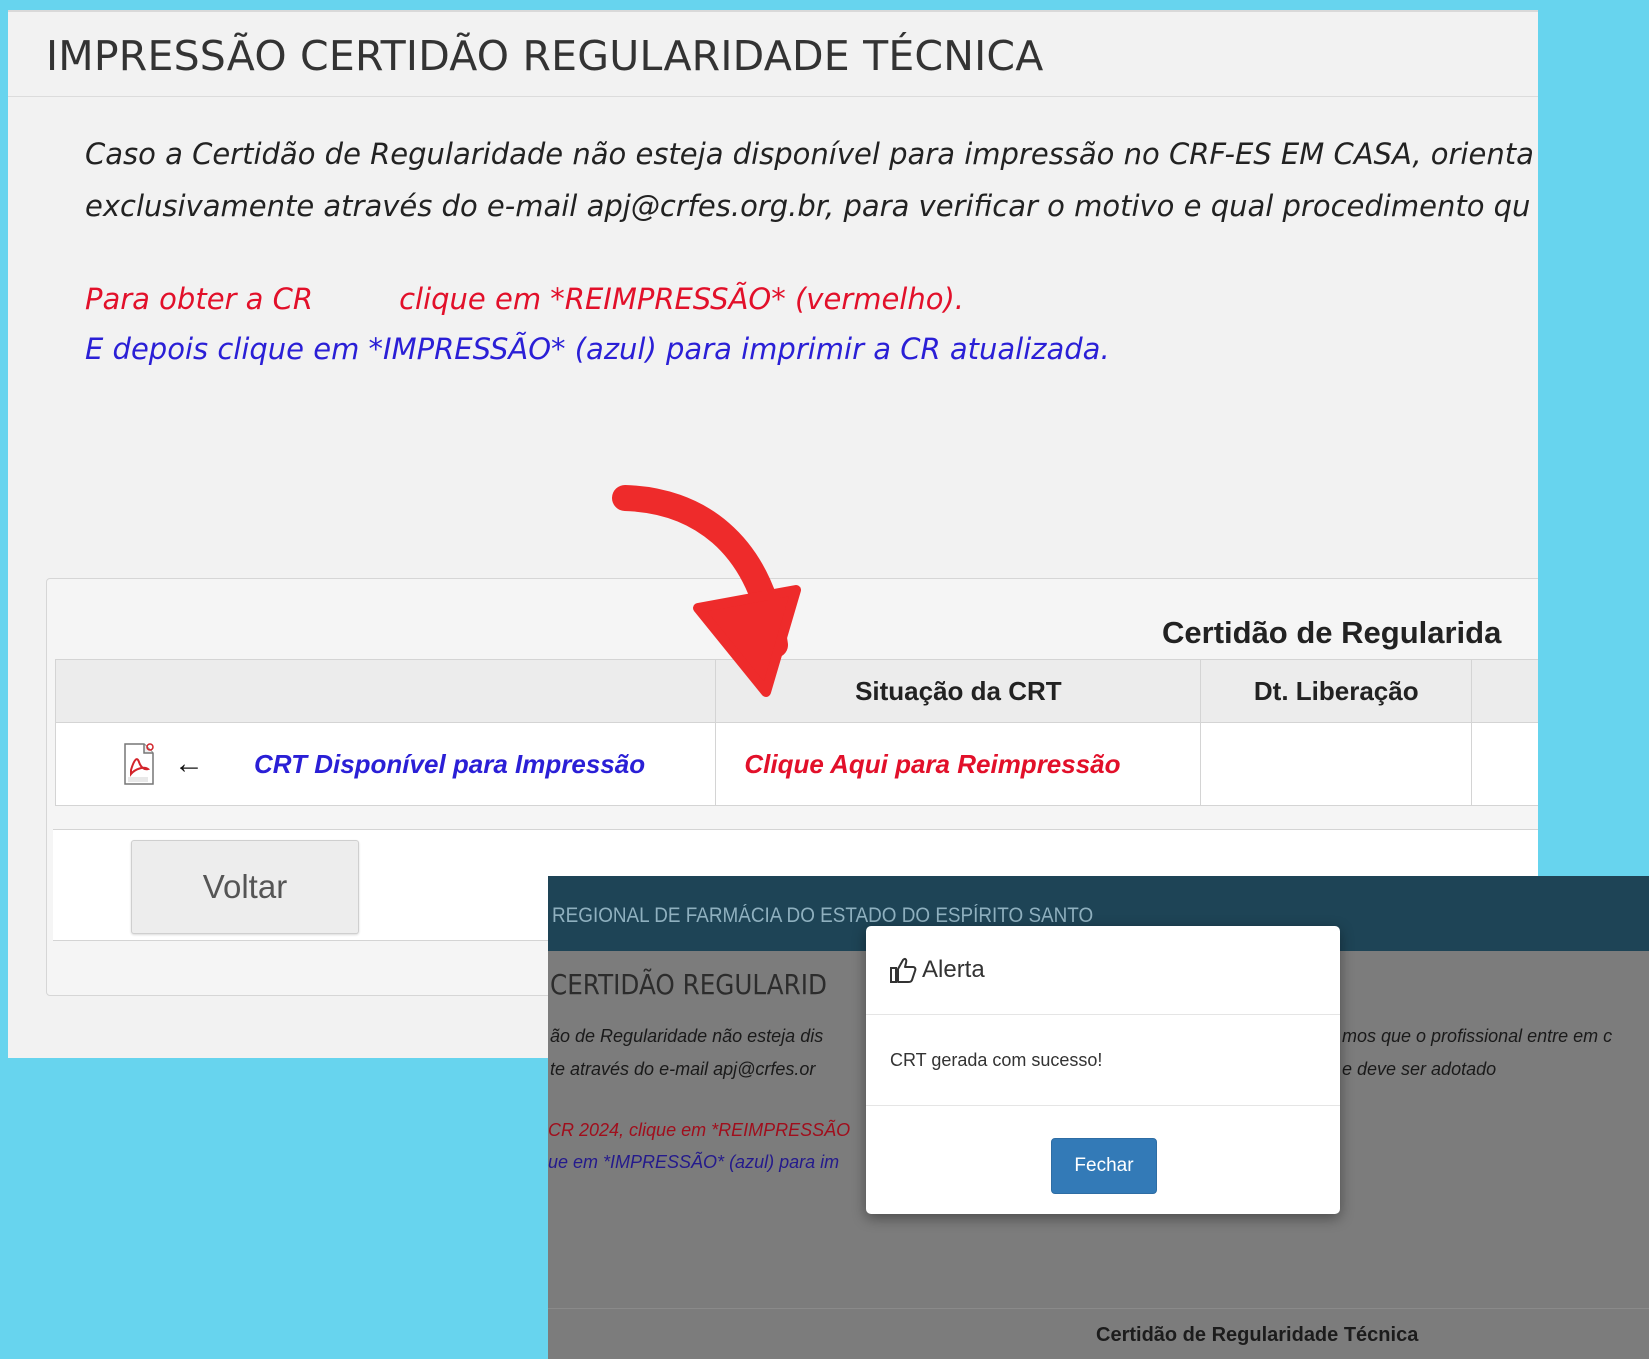 The height and width of the screenshot is (1359, 1649). What do you see at coordinates (903, 970) in the screenshot?
I see `thumbs-up-icon` at bounding box center [903, 970].